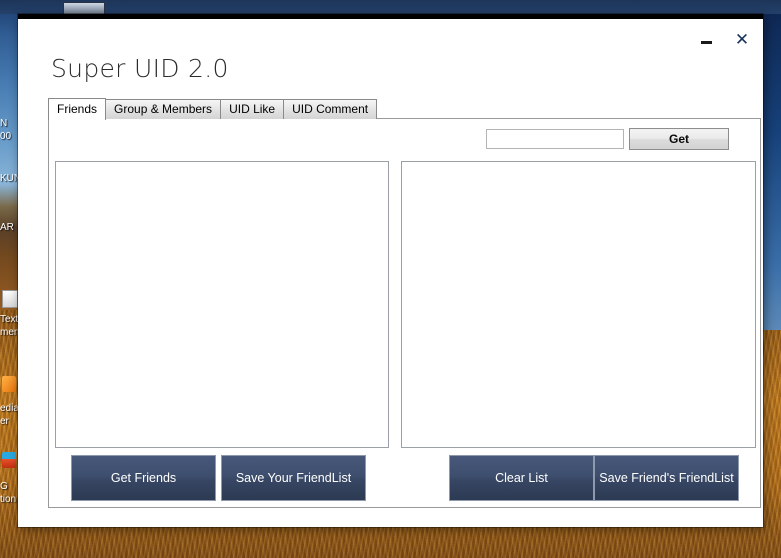 The height and width of the screenshot is (558, 781). What do you see at coordinates (679, 139) in the screenshot?
I see `get-button: Get` at bounding box center [679, 139].